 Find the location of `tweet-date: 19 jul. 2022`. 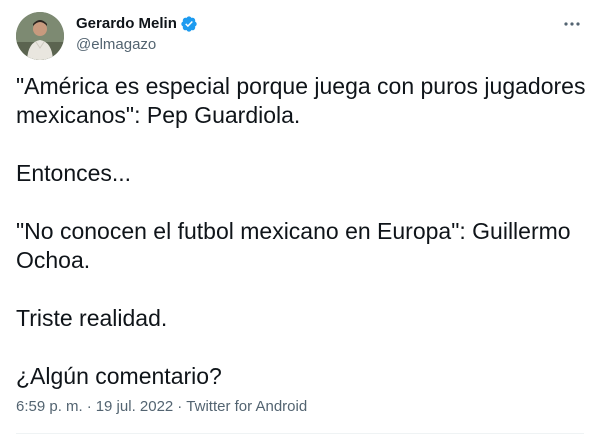

tweet-date: 19 jul. 2022 is located at coordinates (135, 406).